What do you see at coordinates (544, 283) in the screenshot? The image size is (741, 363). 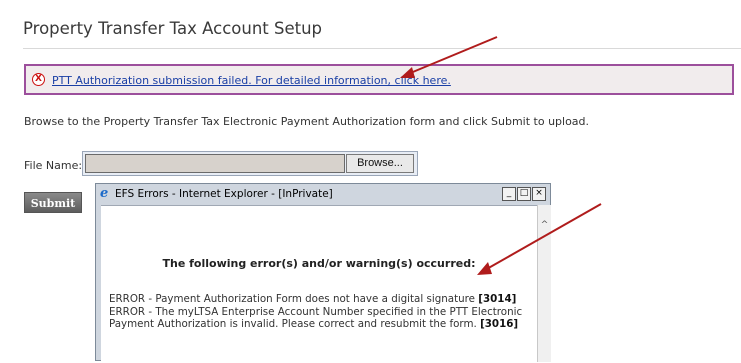 I see `popup-scrollbar: ^` at bounding box center [544, 283].